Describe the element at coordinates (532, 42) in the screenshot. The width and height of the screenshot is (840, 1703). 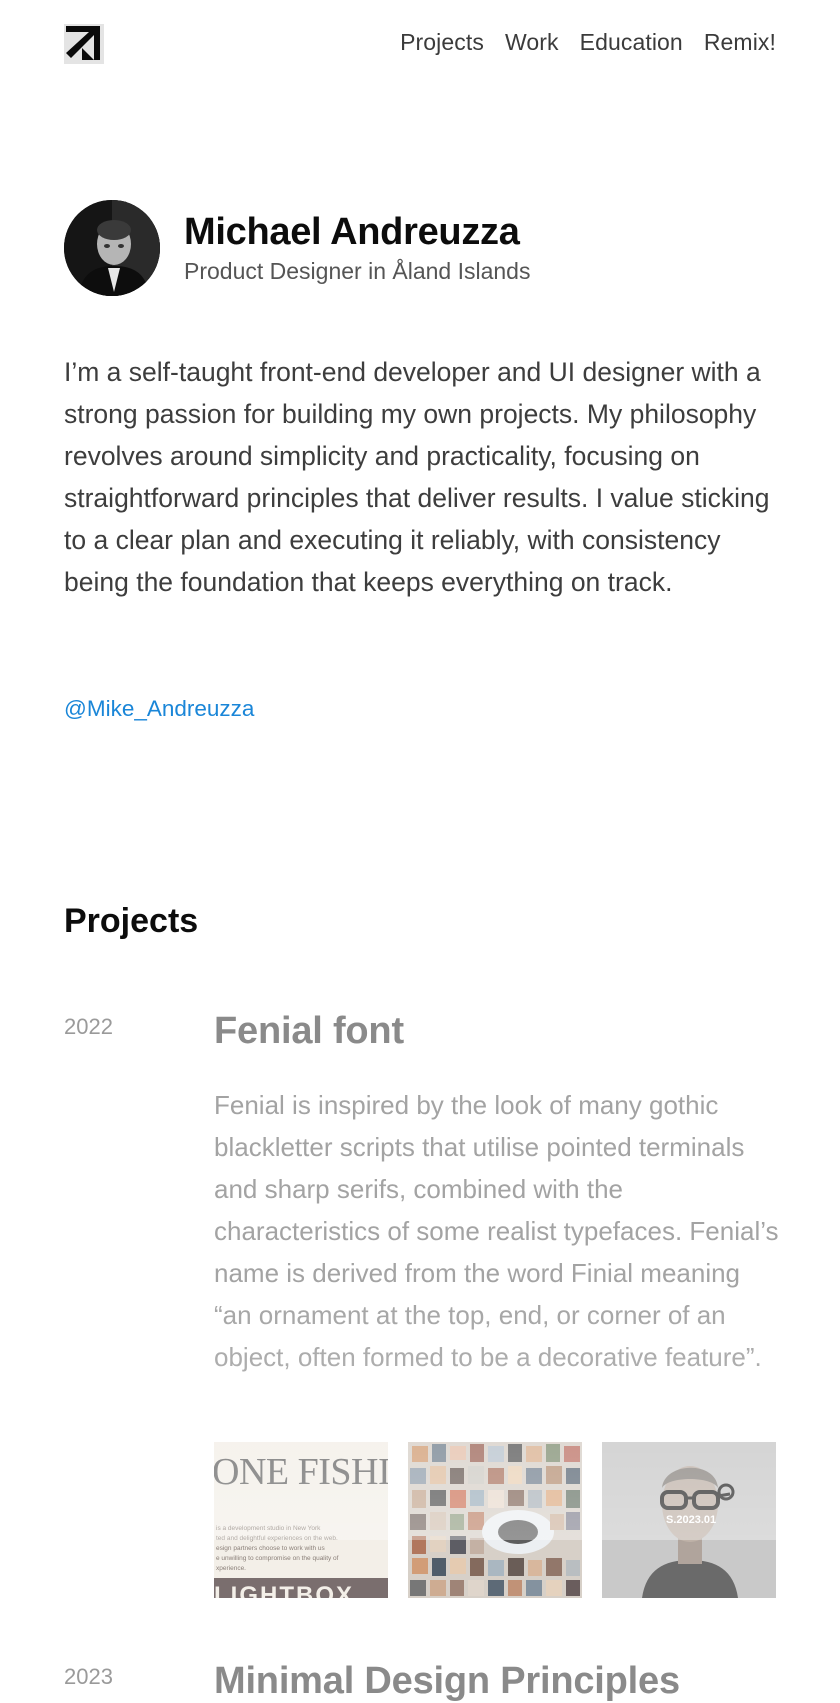
I see `nav-work: Work` at that location.